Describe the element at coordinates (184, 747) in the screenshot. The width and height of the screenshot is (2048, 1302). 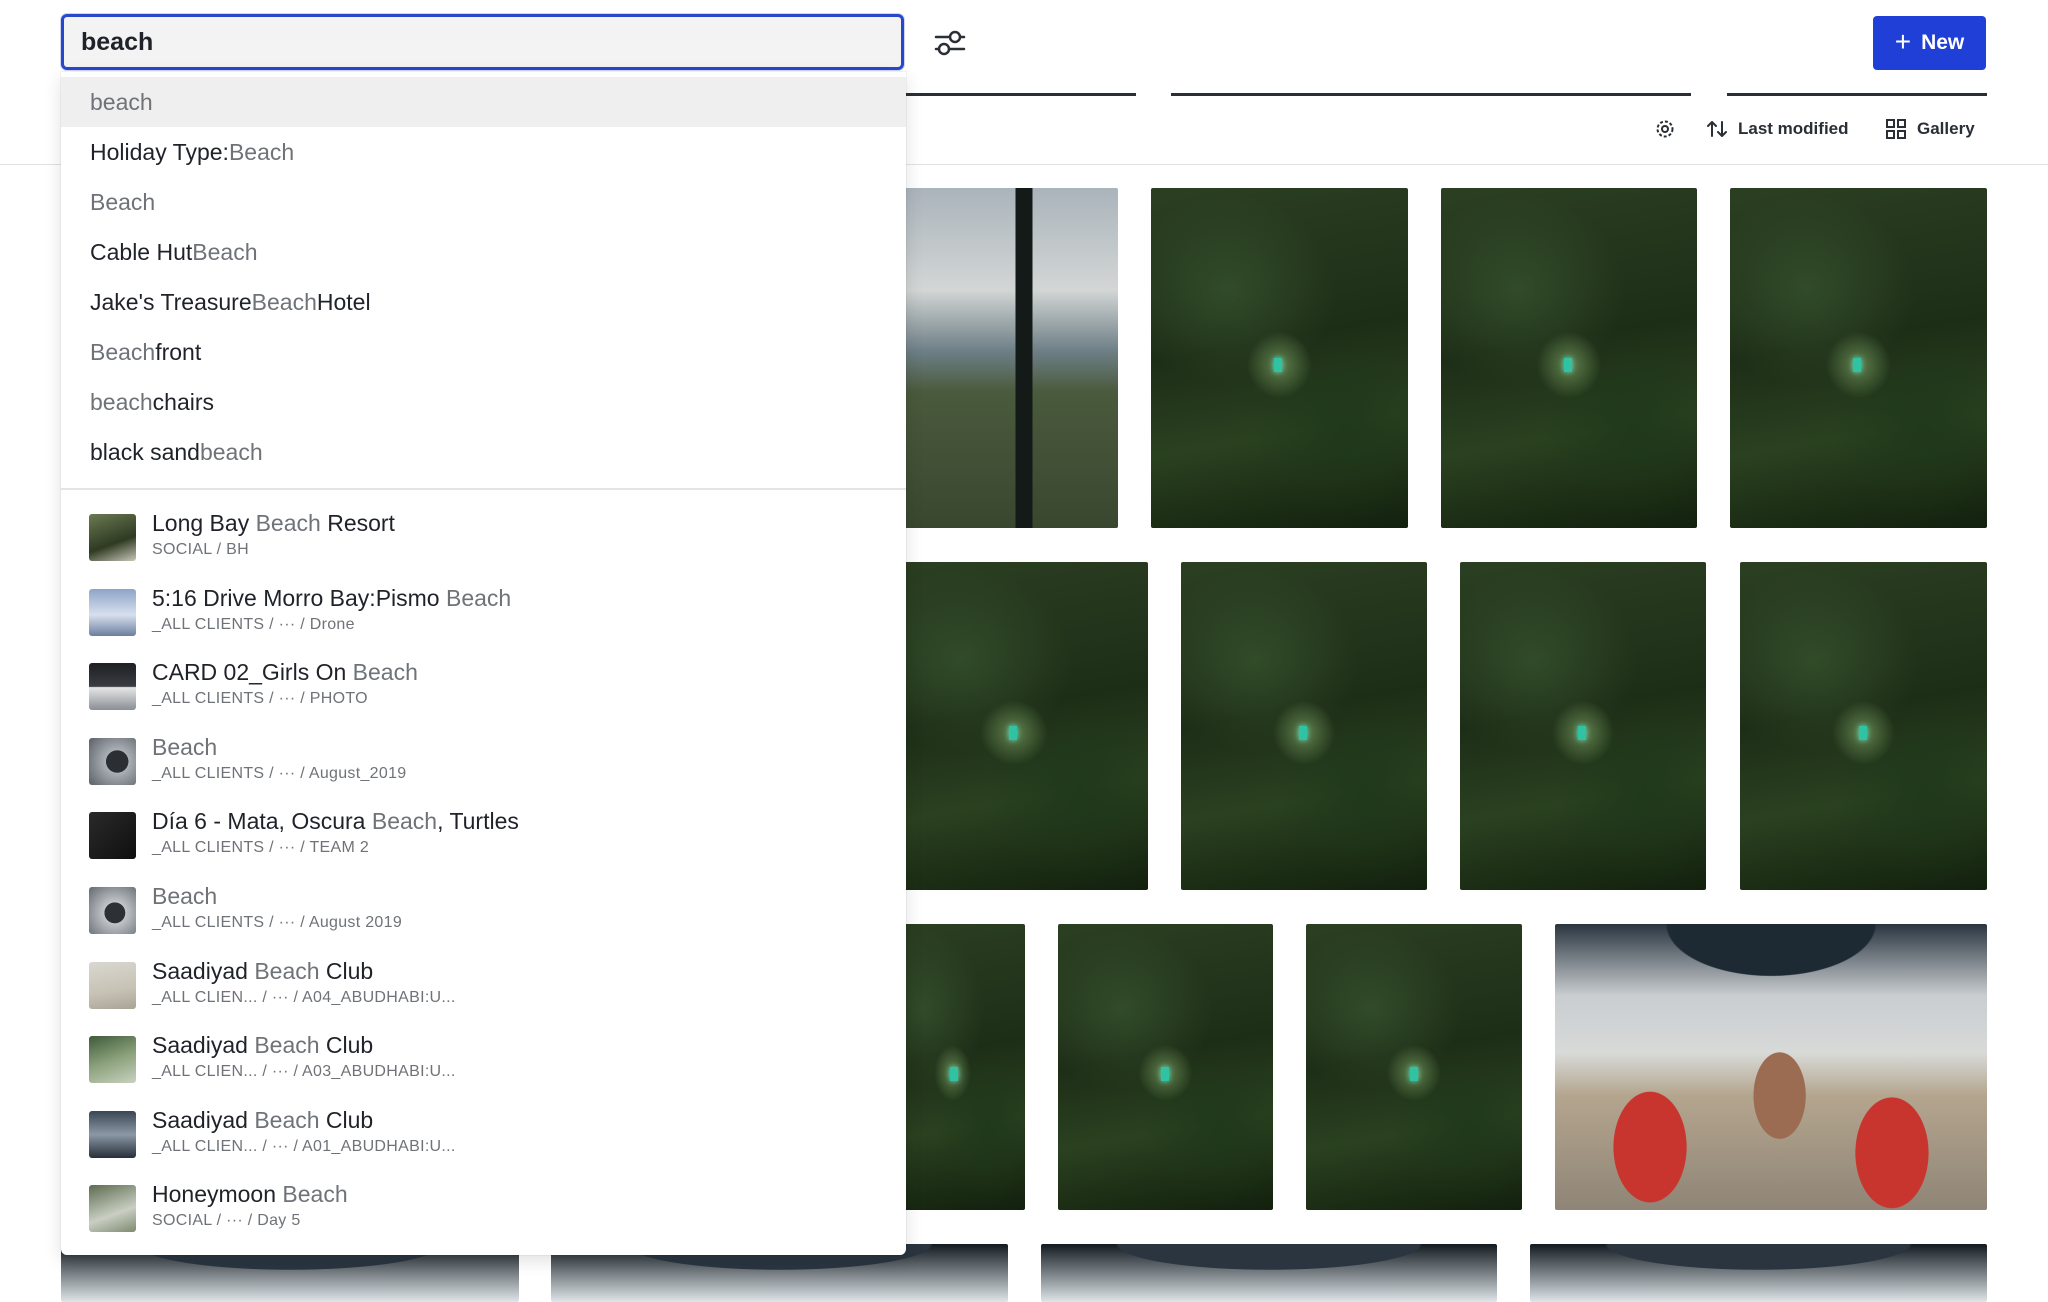
I see `result-title: Beach` at that location.